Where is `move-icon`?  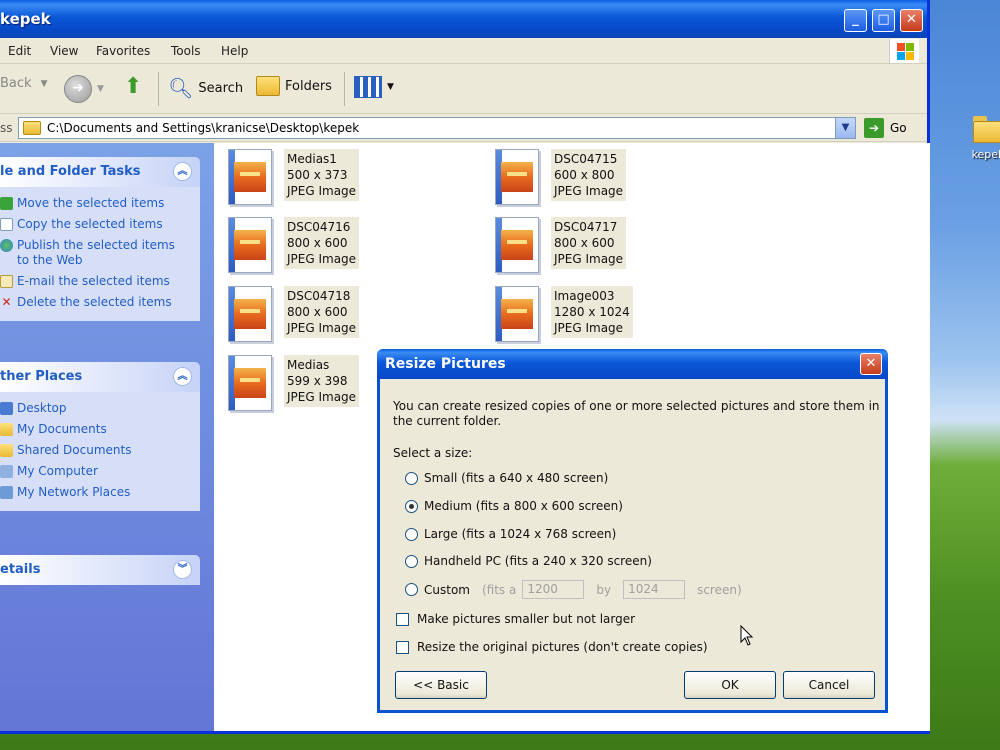
move-icon is located at coordinates (6, 203).